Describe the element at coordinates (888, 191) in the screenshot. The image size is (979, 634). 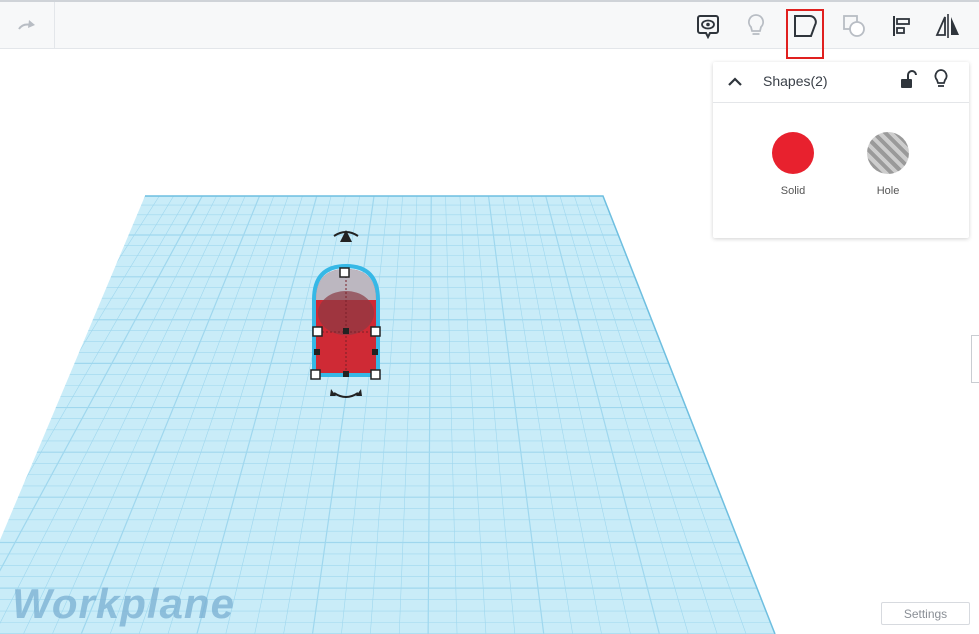
I see `hole-label: Hole` at that location.